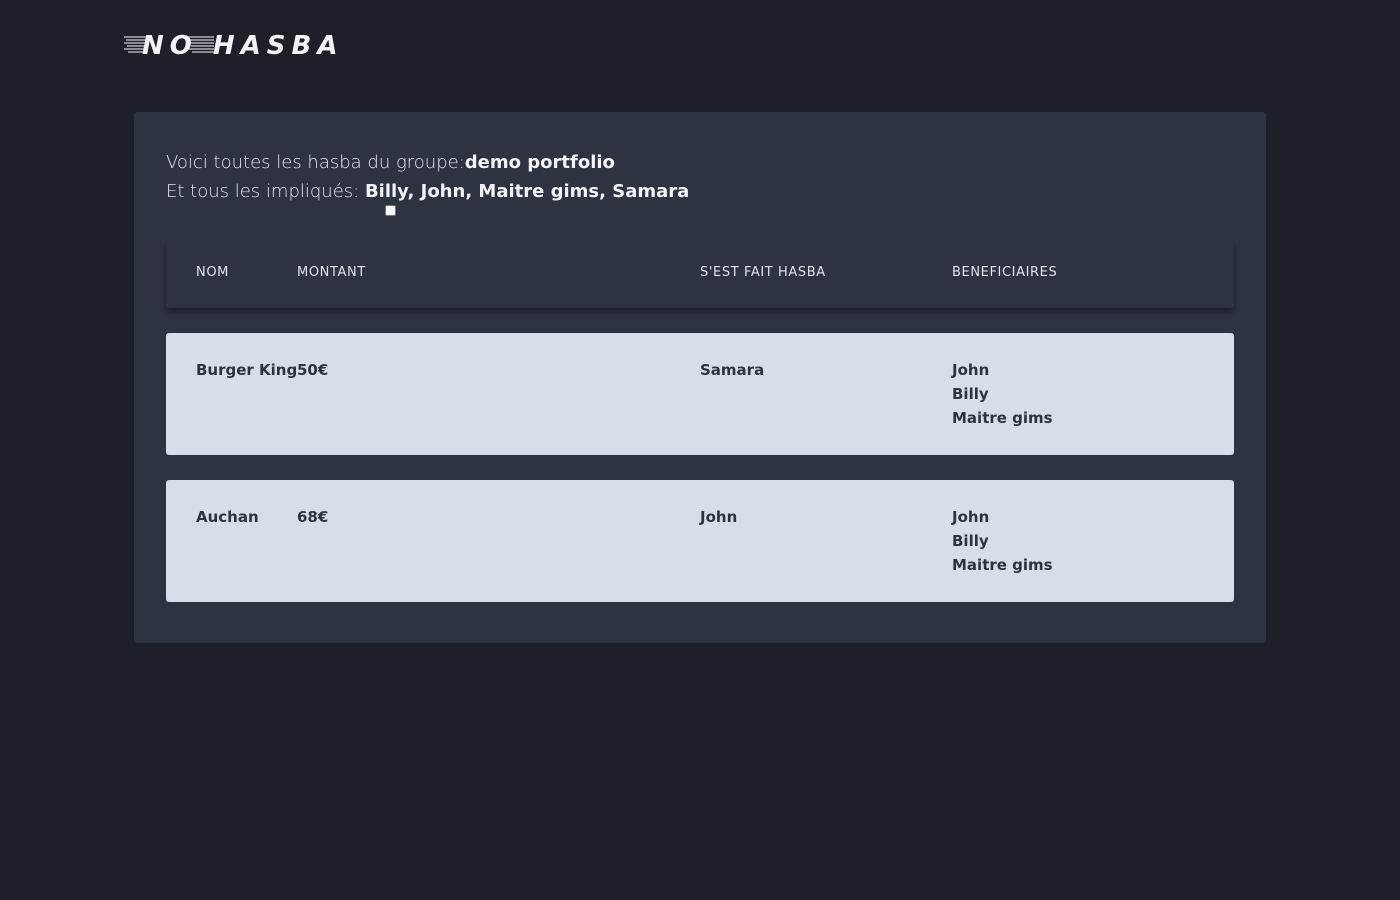 The height and width of the screenshot is (900, 1400). What do you see at coordinates (212, 272) in the screenshot?
I see `header-nom: NOM` at bounding box center [212, 272].